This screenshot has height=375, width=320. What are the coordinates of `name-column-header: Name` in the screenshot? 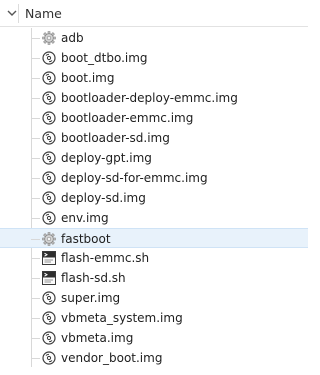 It's located at (43, 13).